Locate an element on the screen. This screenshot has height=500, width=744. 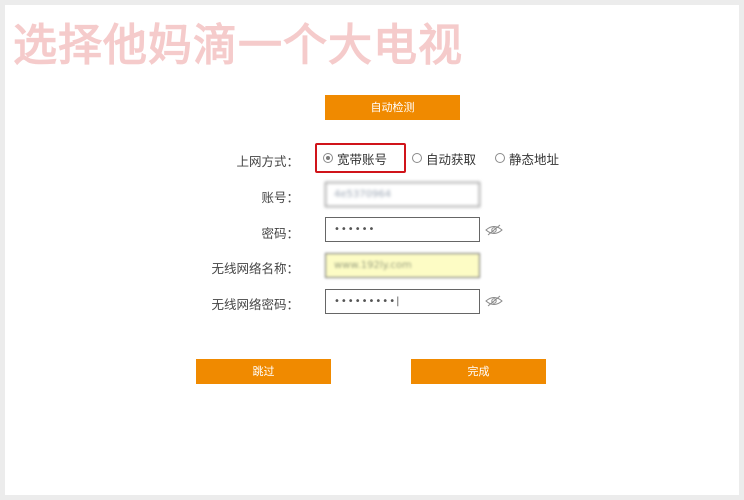
radio-auto-obtain: 自动获取 is located at coordinates (444, 158).